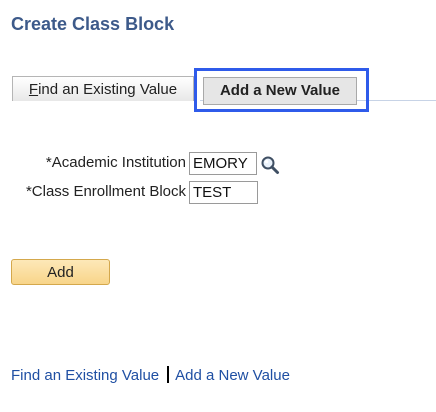 The width and height of the screenshot is (436, 412). I want to click on find-existing-value-link: Find an Existing Value, so click(85, 375).